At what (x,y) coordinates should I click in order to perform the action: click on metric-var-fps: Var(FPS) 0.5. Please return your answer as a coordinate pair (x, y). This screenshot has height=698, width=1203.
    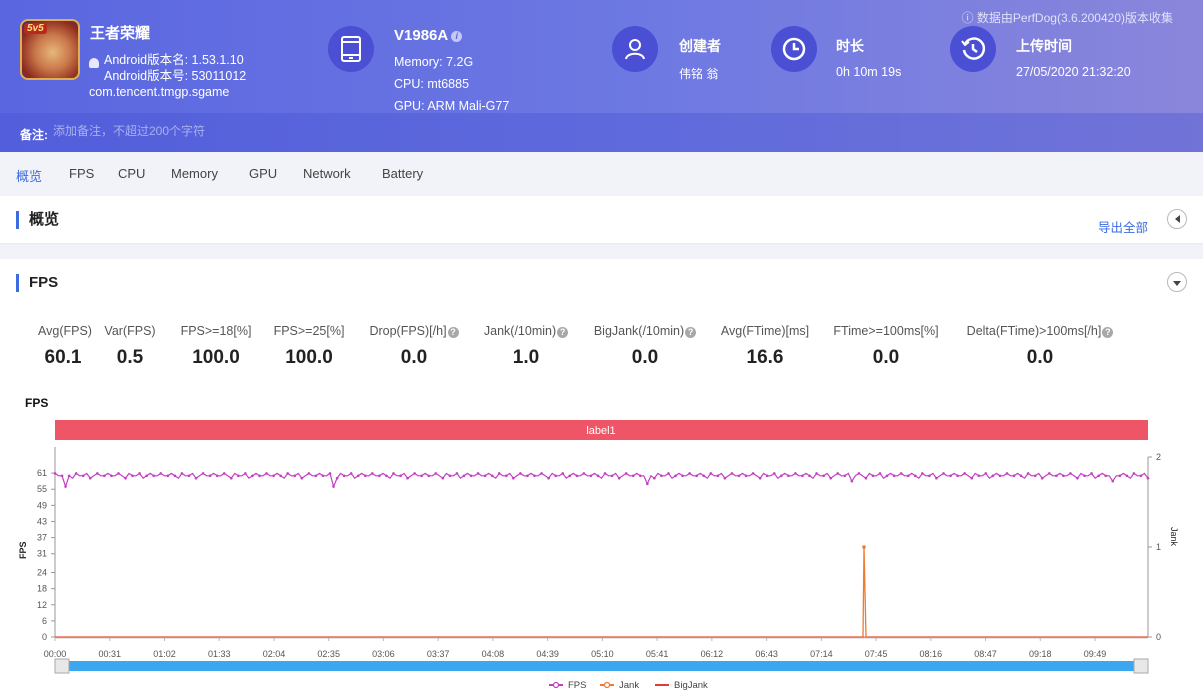
    Looking at the image, I should click on (130, 346).